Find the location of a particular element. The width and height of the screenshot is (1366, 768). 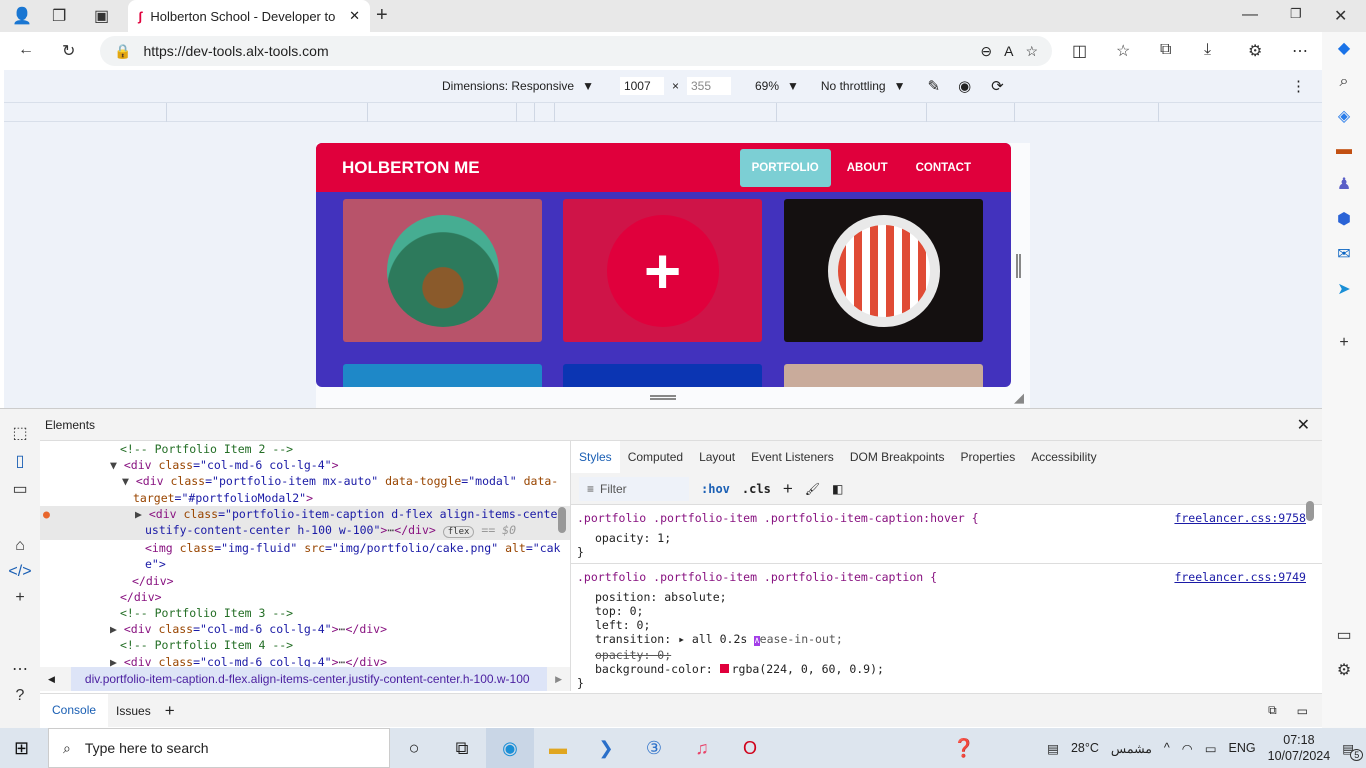

dom-node: ▼ <div class="col-md-6 col-lg-4"> is located at coordinates (305, 465).